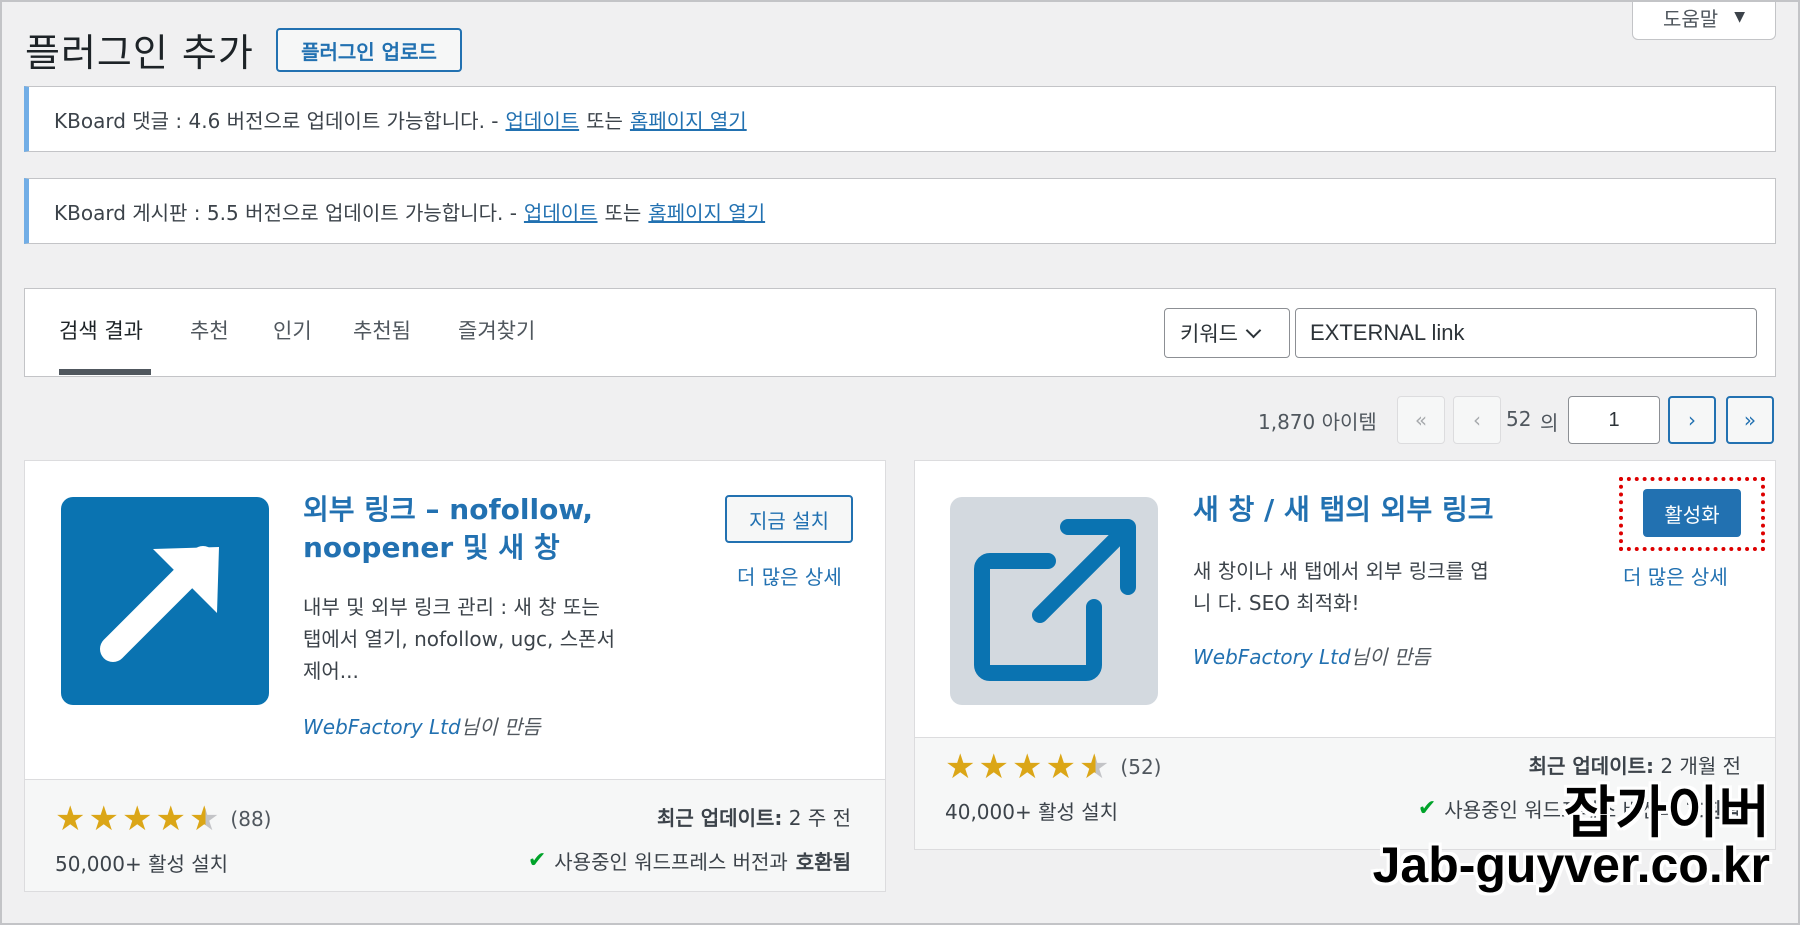 This screenshot has width=1800, height=925. Describe the element at coordinates (823, 862) in the screenshot. I see `compat-status: 호환됨` at that location.